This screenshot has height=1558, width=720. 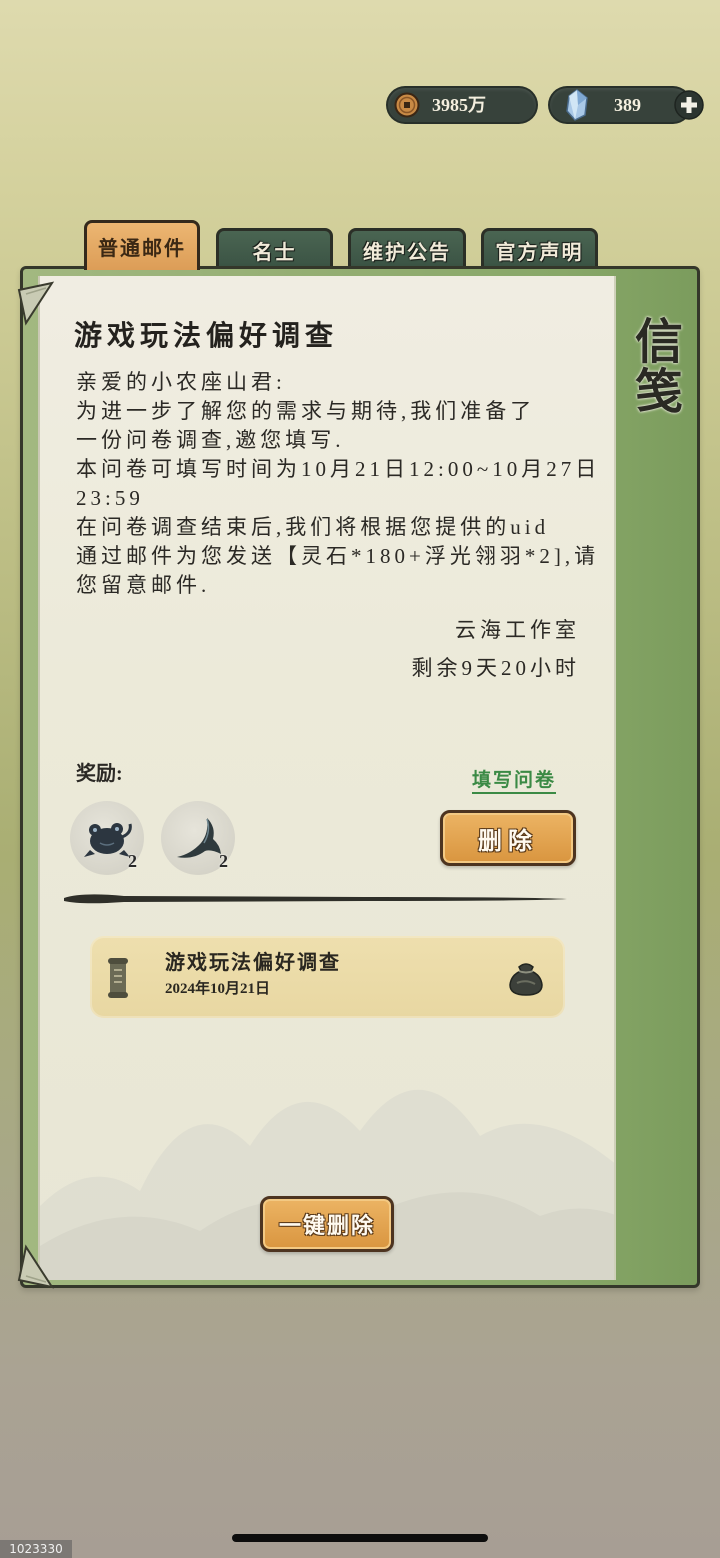 What do you see at coordinates (577, 105) in the screenshot?
I see `crystal-gem-icon` at bounding box center [577, 105].